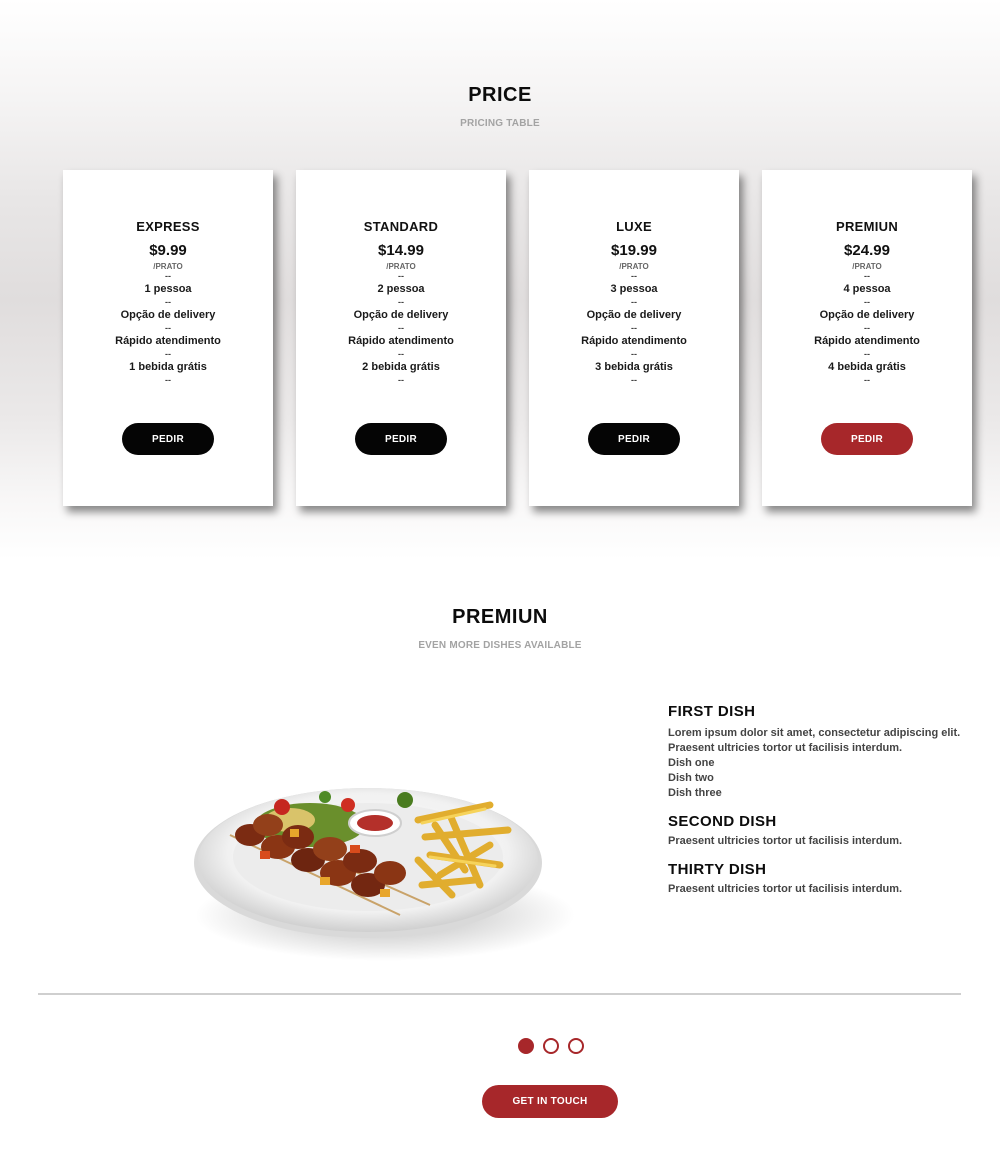  I want to click on feature-item: 1 bebida grátis, so click(168, 367).